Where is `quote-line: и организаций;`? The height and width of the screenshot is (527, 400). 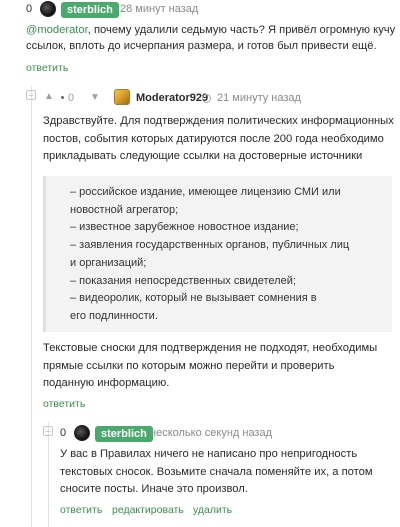 quote-line: и организаций; is located at coordinates (108, 262).